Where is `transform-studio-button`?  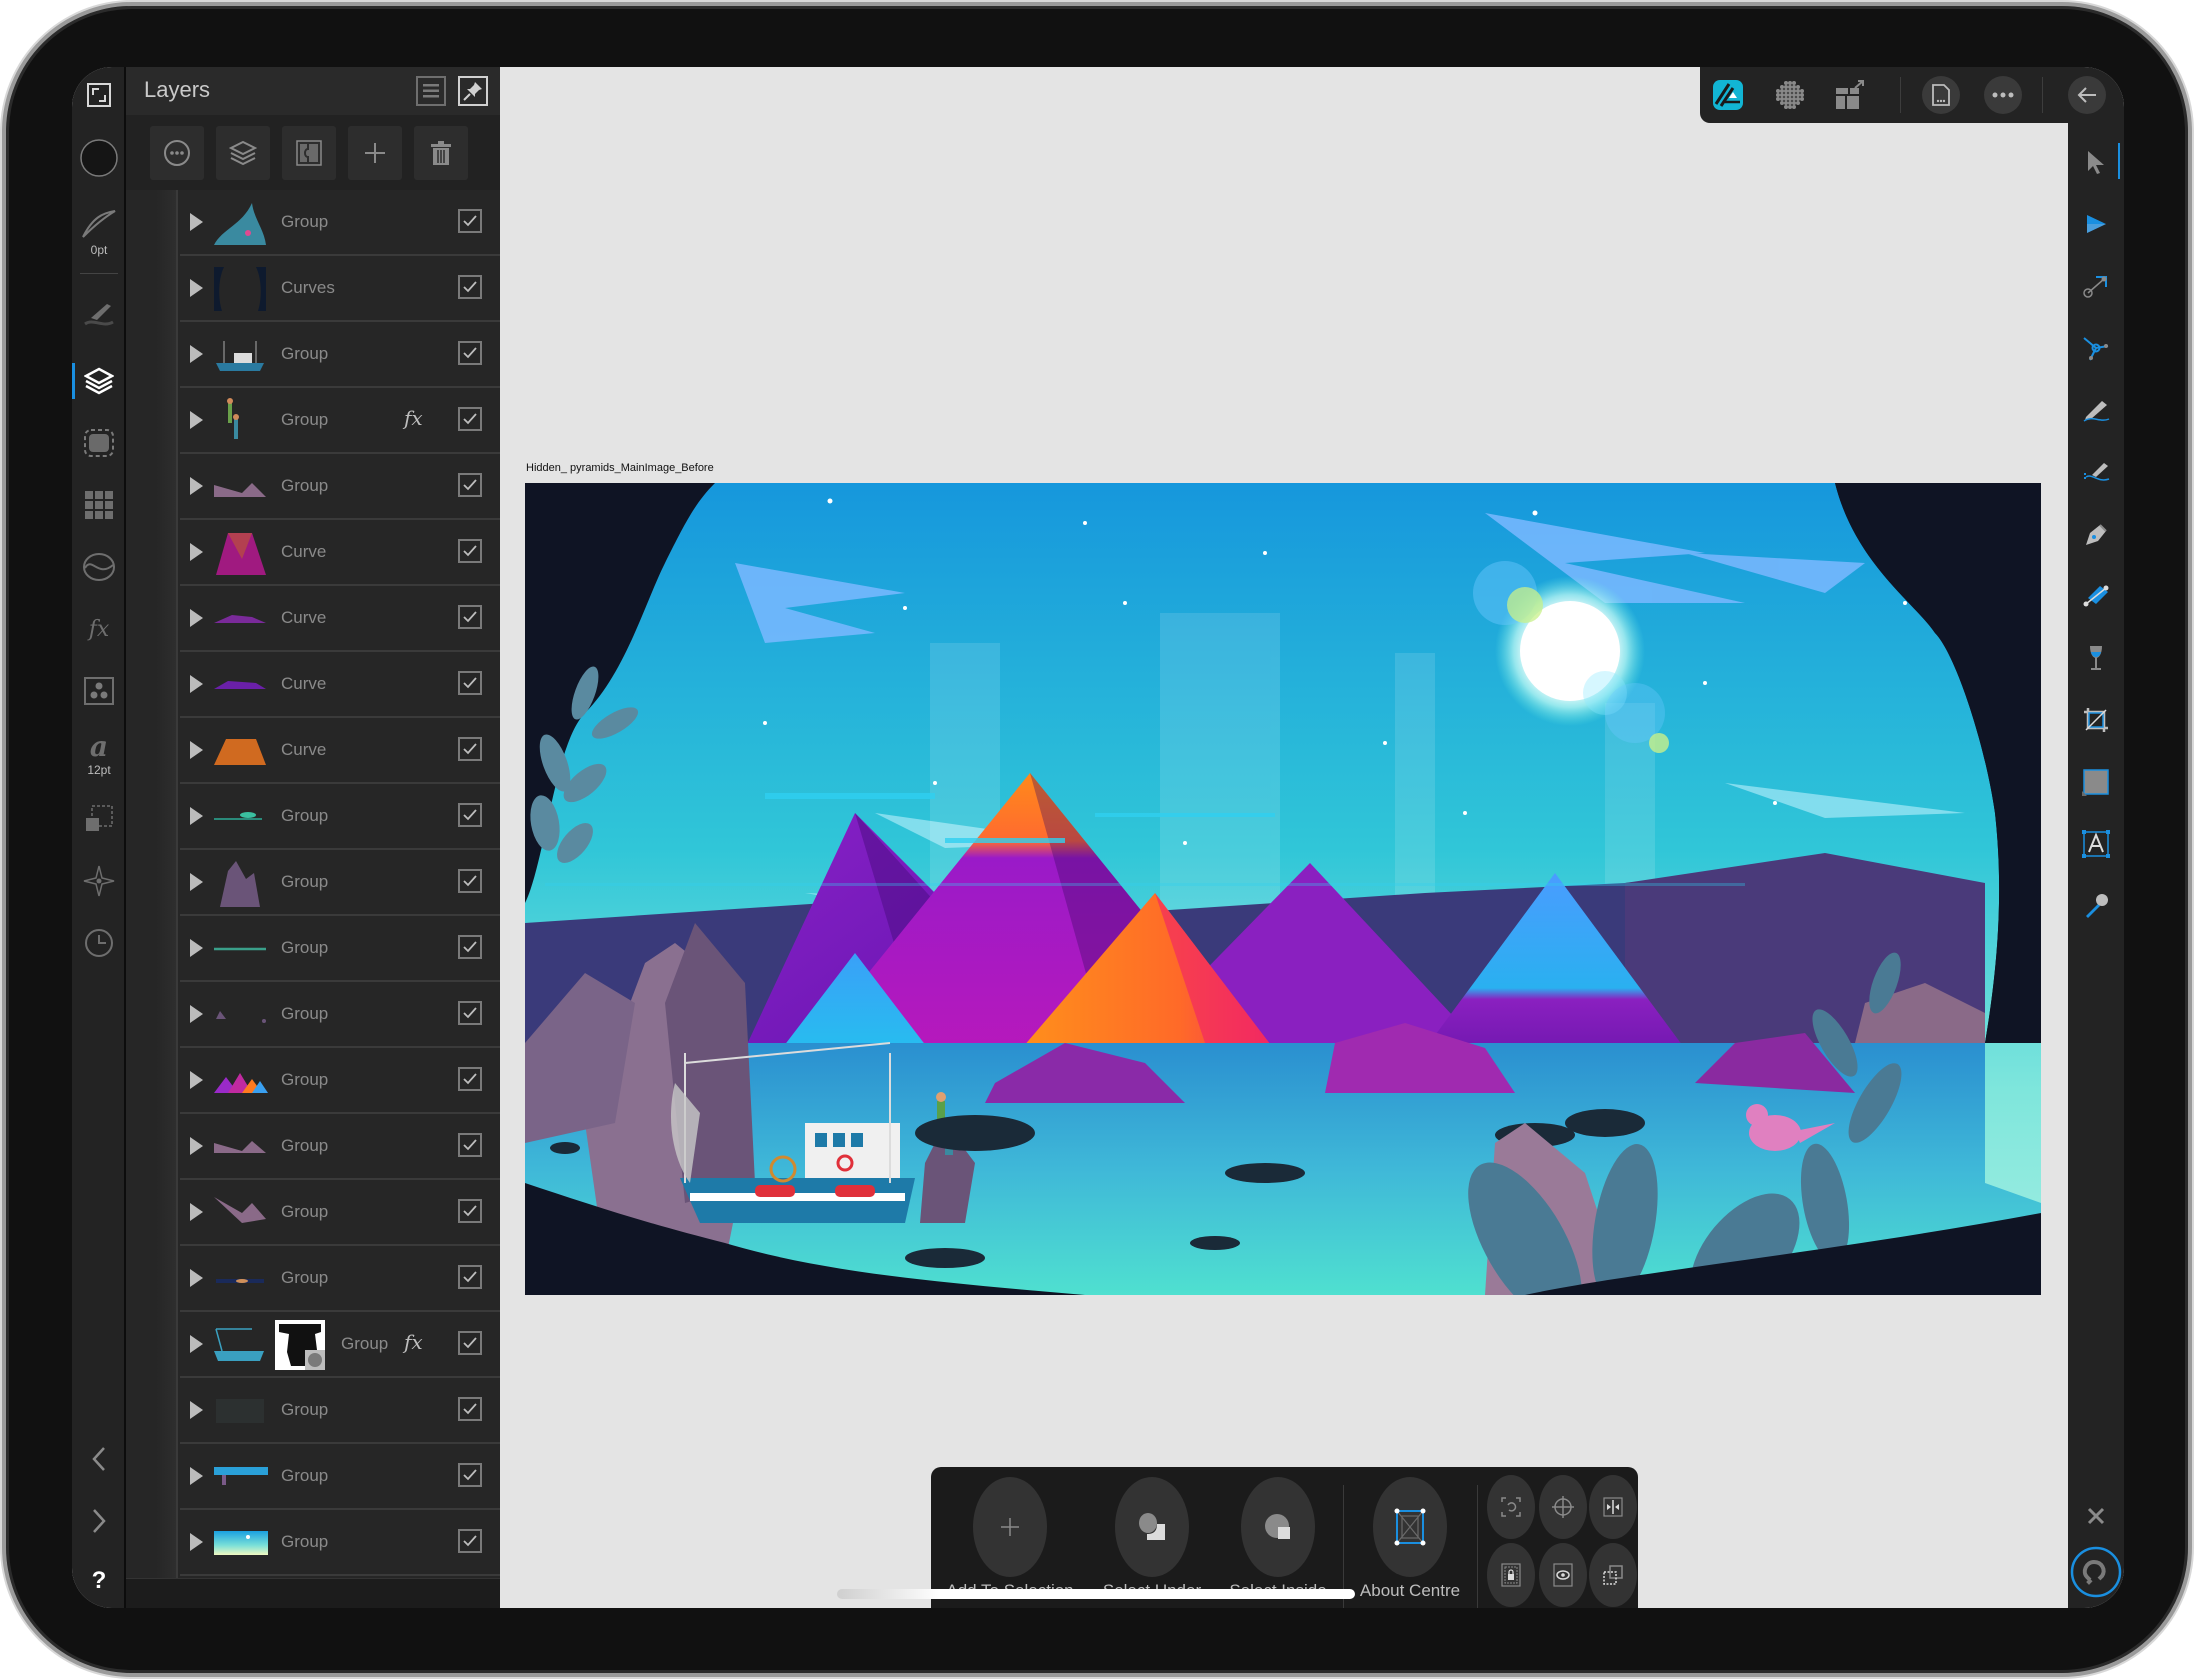 transform-studio-button is located at coordinates (99, 819).